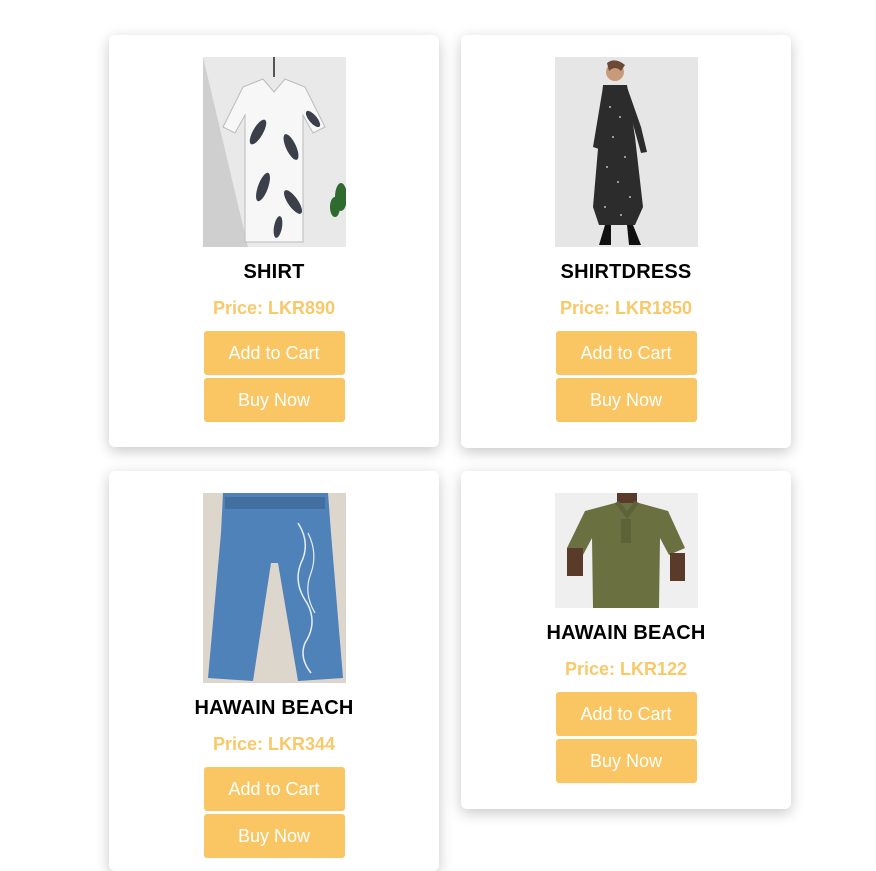  I want to click on product-name: SHIRTDRESS, so click(626, 272).